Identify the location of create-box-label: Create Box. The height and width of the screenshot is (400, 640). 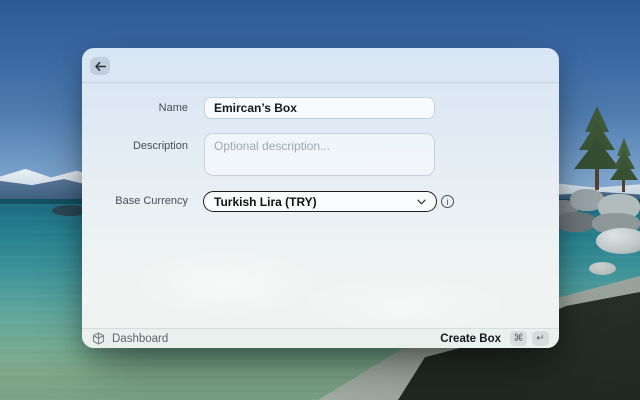
(470, 338).